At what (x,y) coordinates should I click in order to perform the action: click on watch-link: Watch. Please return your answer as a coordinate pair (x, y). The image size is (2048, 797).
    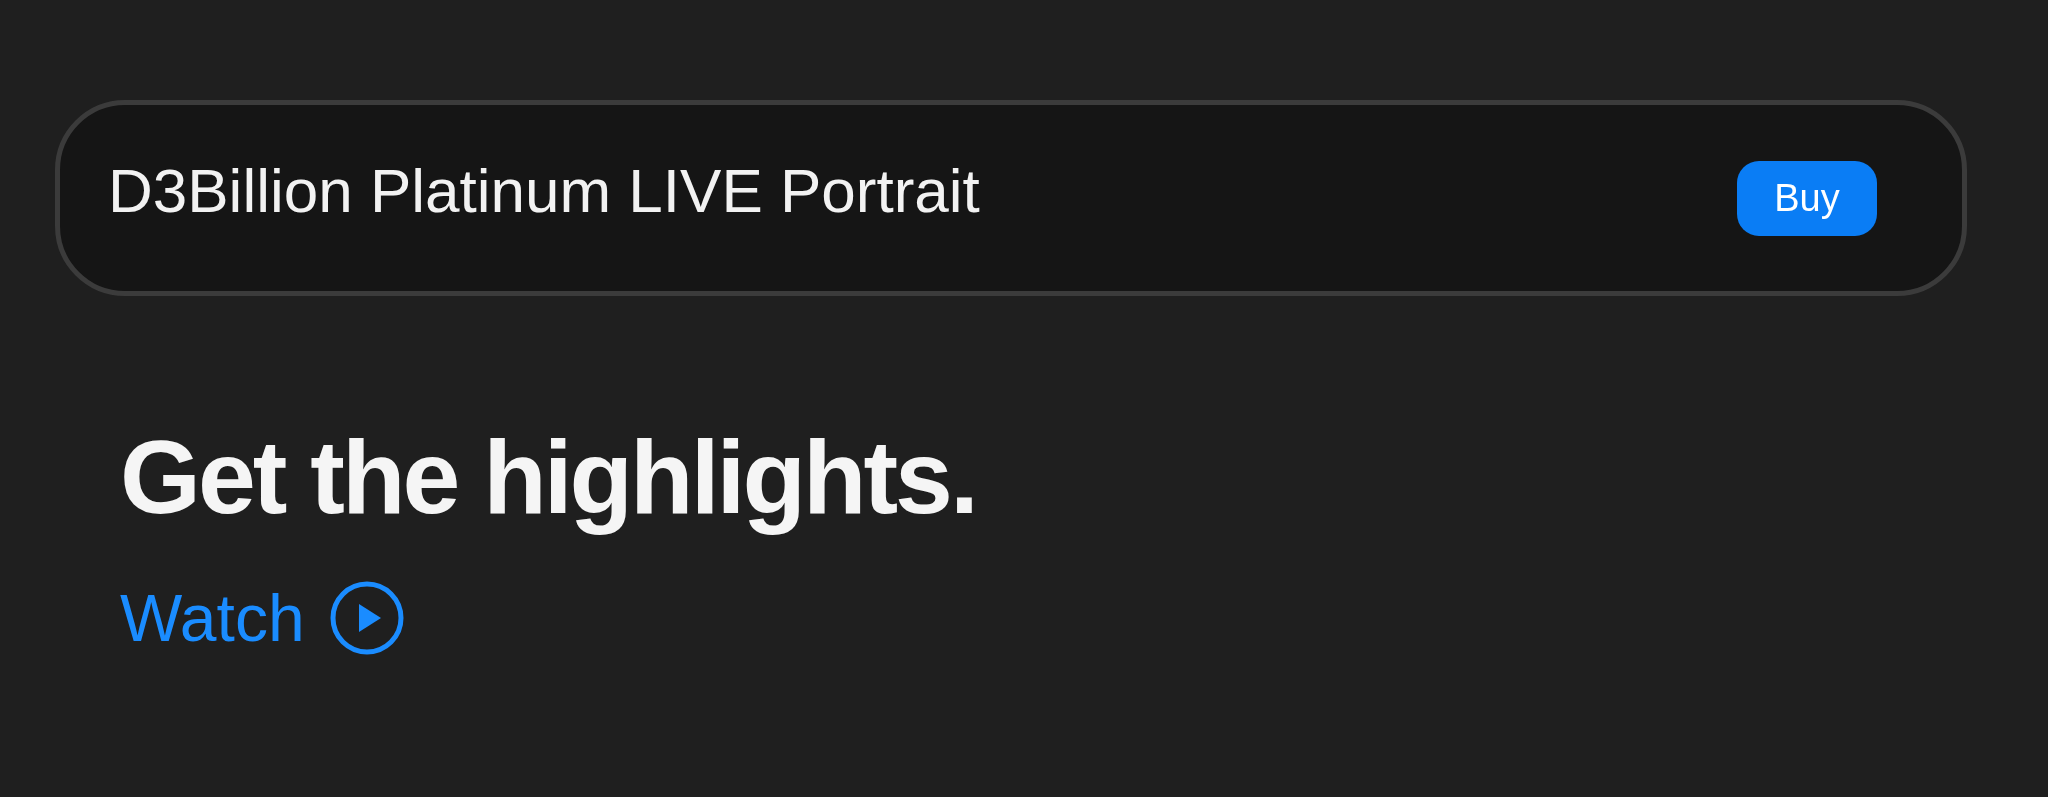
    Looking at the image, I should click on (262, 618).